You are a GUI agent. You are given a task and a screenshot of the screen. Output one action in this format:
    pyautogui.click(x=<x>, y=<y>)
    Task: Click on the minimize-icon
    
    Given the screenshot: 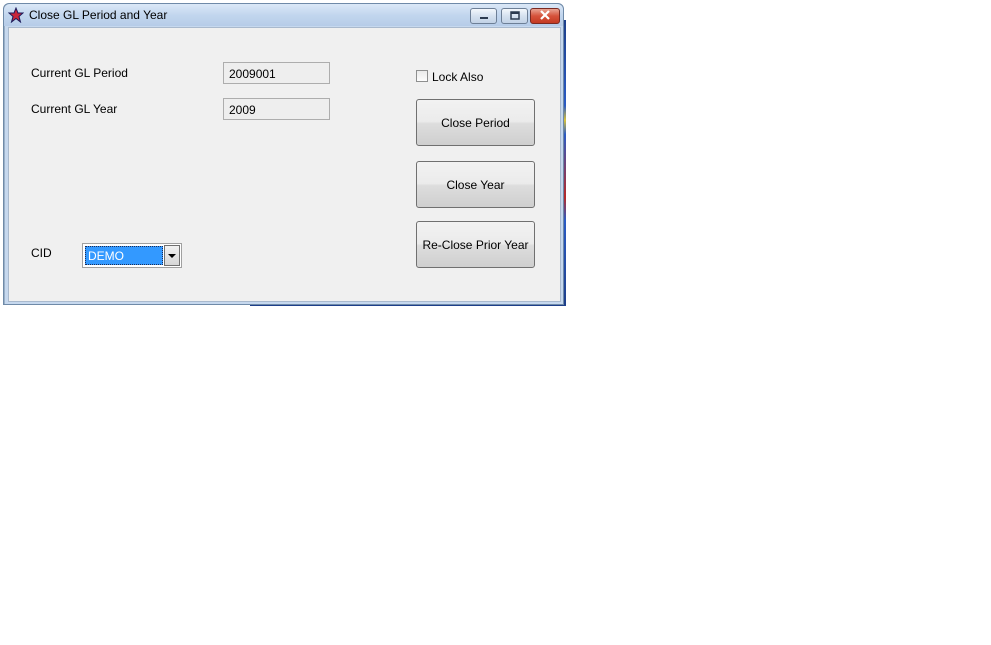 What is the action you would take?
    pyautogui.click(x=484, y=16)
    